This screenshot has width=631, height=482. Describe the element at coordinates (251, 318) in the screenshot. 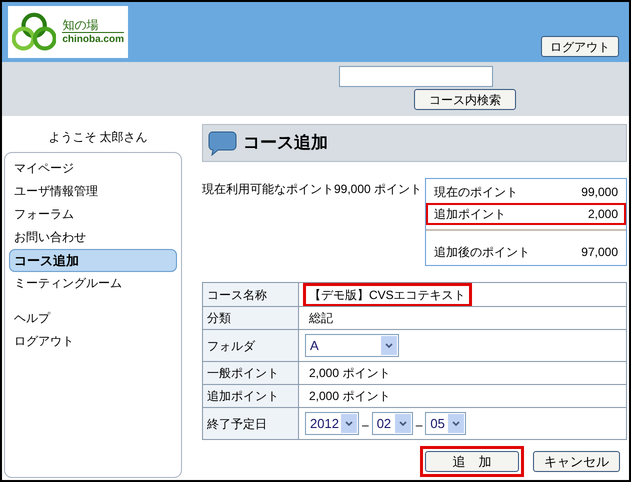

I see `form-label: 分類` at that location.